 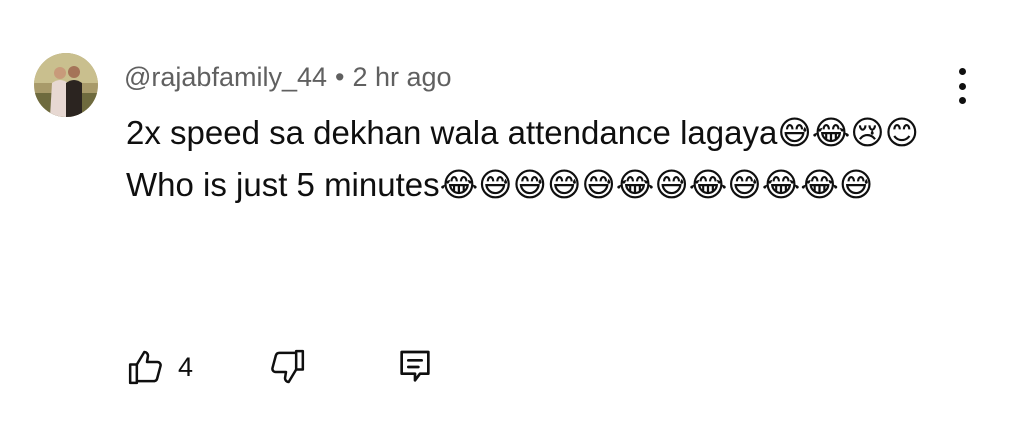 What do you see at coordinates (962, 86) in the screenshot?
I see `more-vert-icon` at bounding box center [962, 86].